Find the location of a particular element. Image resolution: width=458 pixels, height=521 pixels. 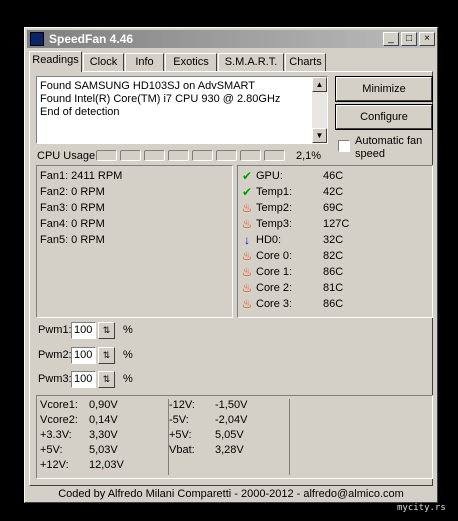

scroll-down-icon: ▼ is located at coordinates (319, 135).